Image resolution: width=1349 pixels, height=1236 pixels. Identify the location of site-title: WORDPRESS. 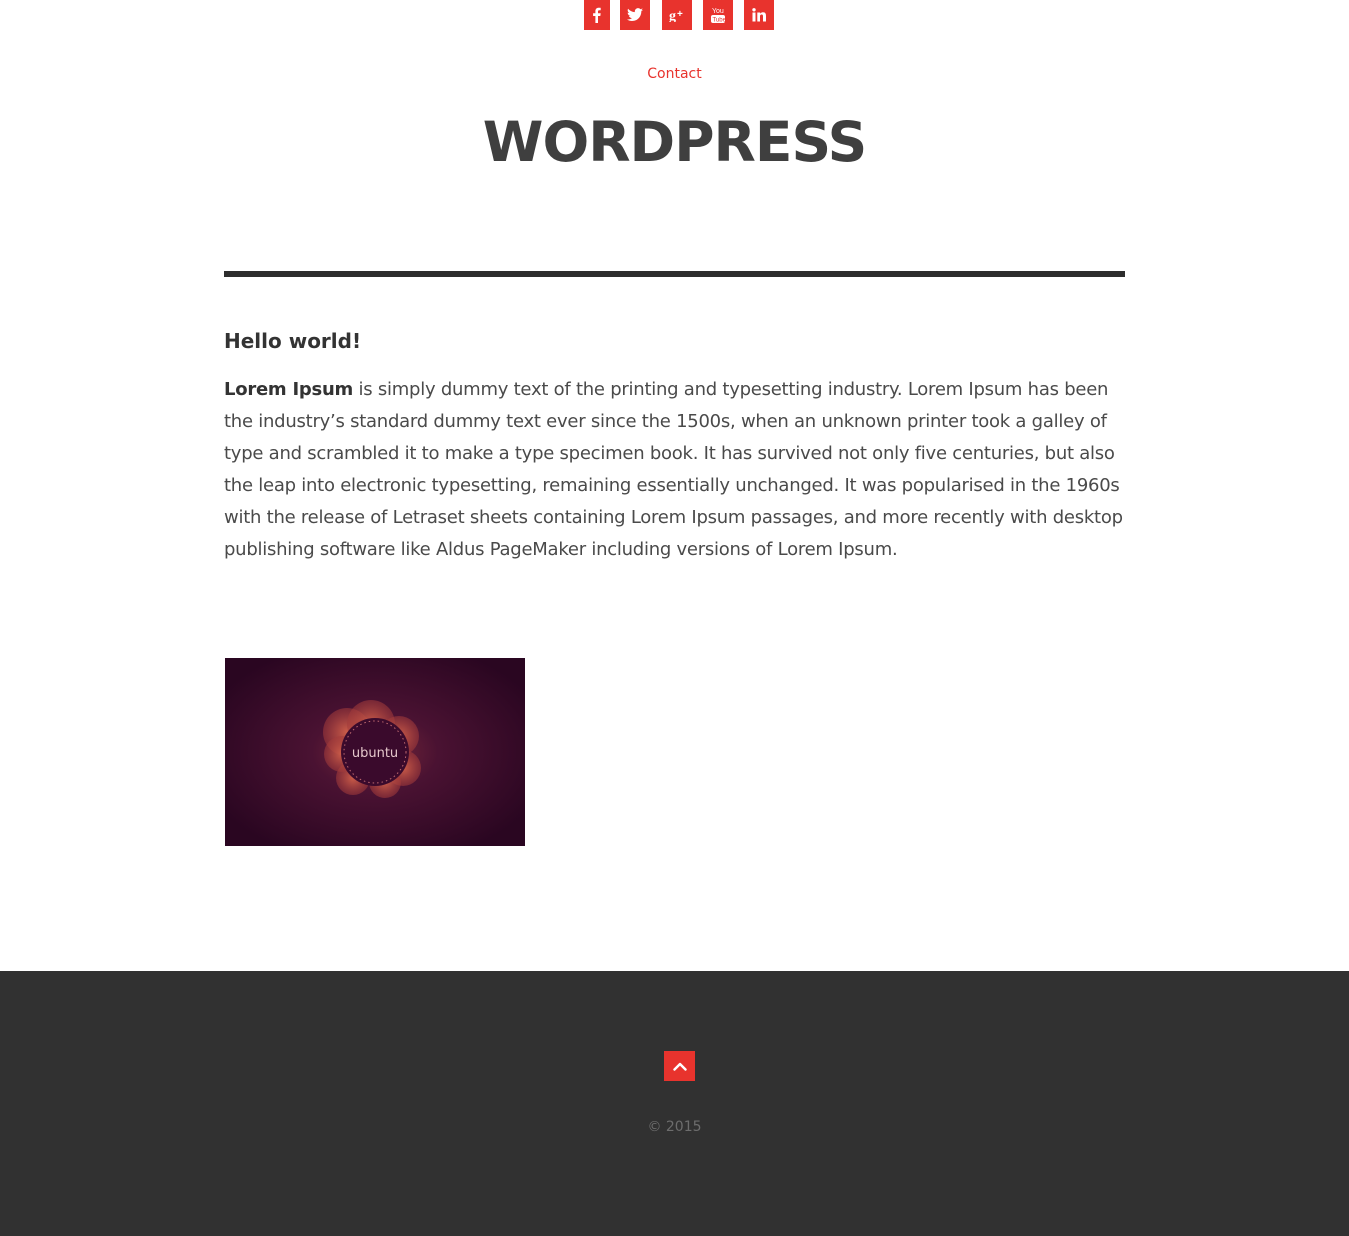
(674, 142).